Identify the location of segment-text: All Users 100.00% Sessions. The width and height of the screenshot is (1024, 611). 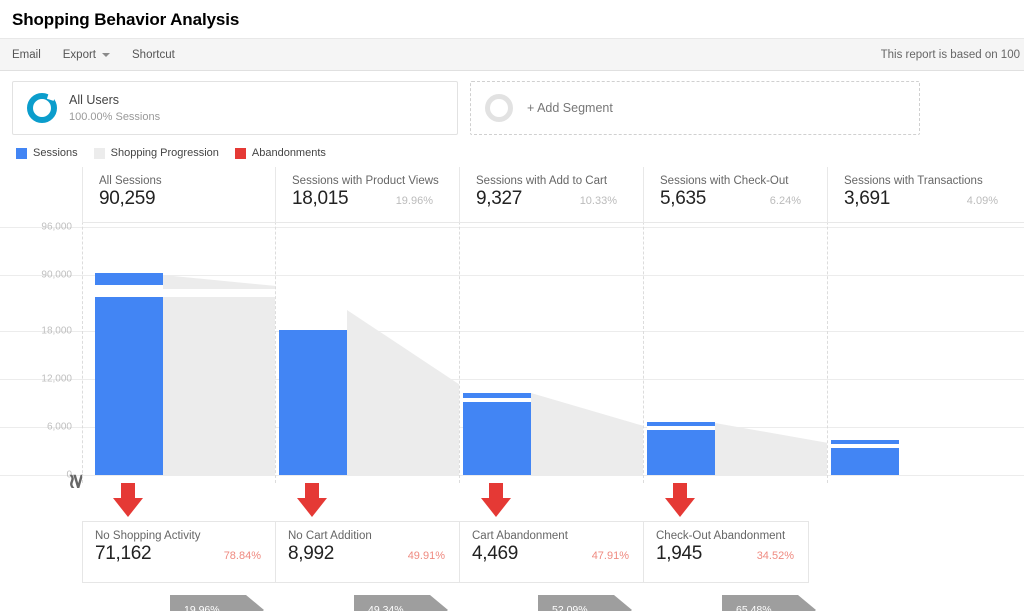
(114, 108).